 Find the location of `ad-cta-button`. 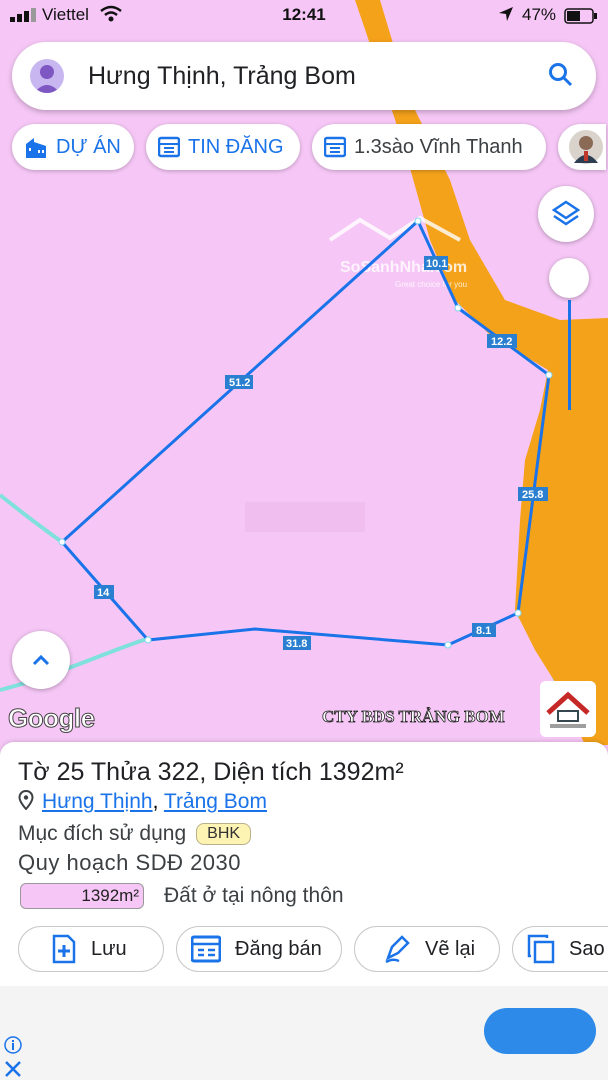

ad-cta-button is located at coordinates (540, 1031).